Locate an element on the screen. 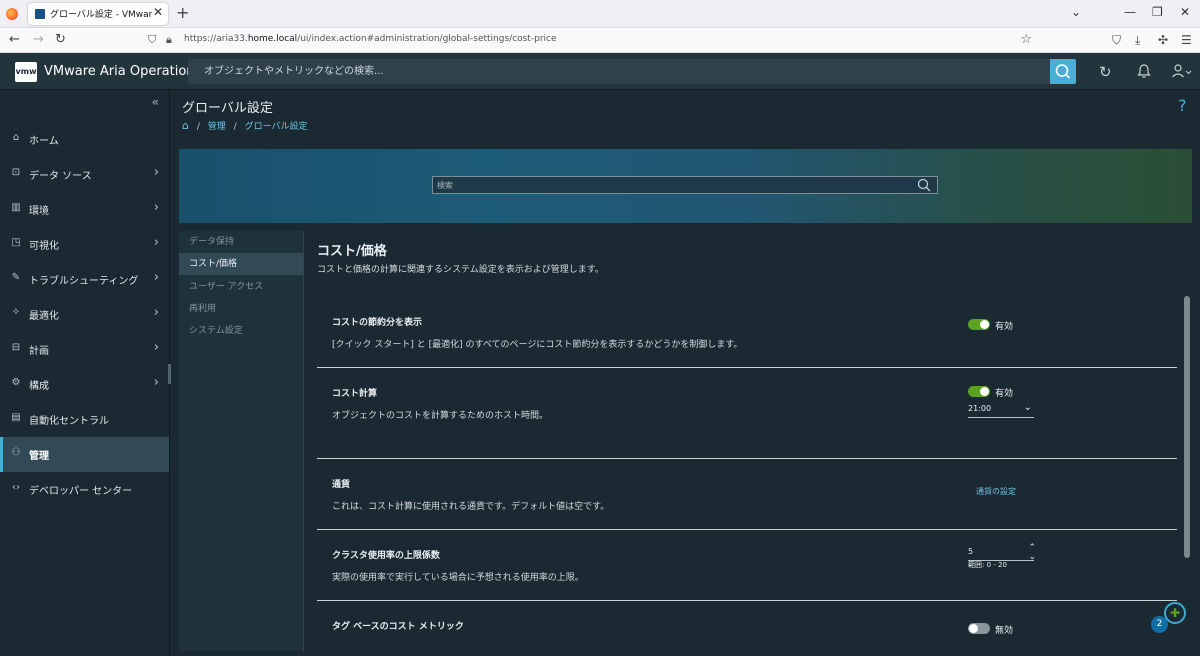  stepper-icon: ⌃ ⌄ is located at coordinates (1032, 553).